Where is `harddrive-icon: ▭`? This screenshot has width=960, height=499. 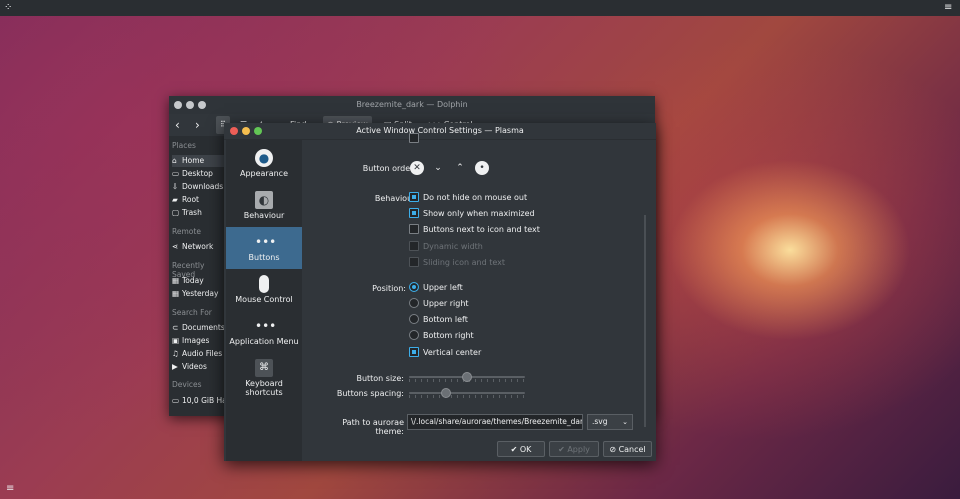 harddrive-icon: ▭ is located at coordinates (176, 400).